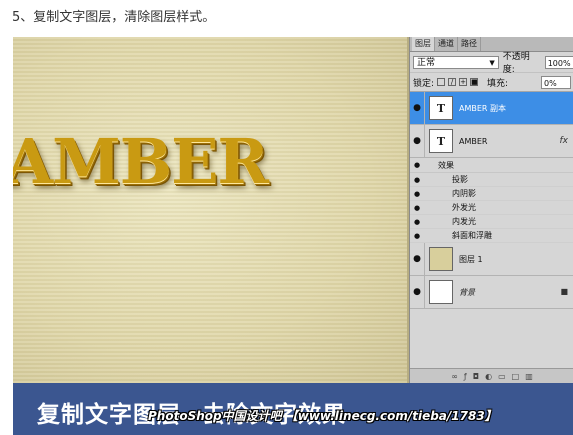  I want to click on effect-drop-shadow: ● 投影, so click(491, 180).